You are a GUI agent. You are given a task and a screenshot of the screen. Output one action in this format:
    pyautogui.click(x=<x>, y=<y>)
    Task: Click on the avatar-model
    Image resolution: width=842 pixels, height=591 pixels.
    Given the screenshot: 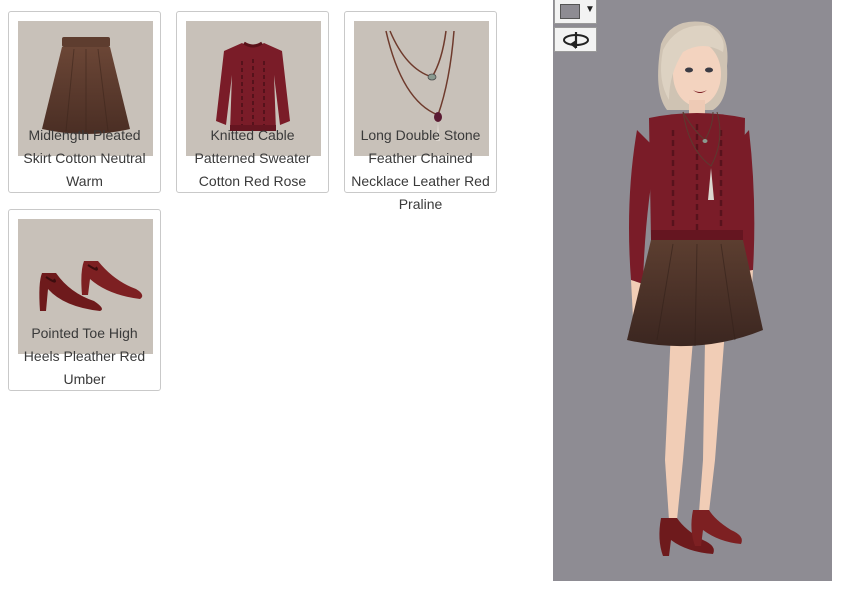 What is the action you would take?
    pyautogui.click(x=695, y=288)
    